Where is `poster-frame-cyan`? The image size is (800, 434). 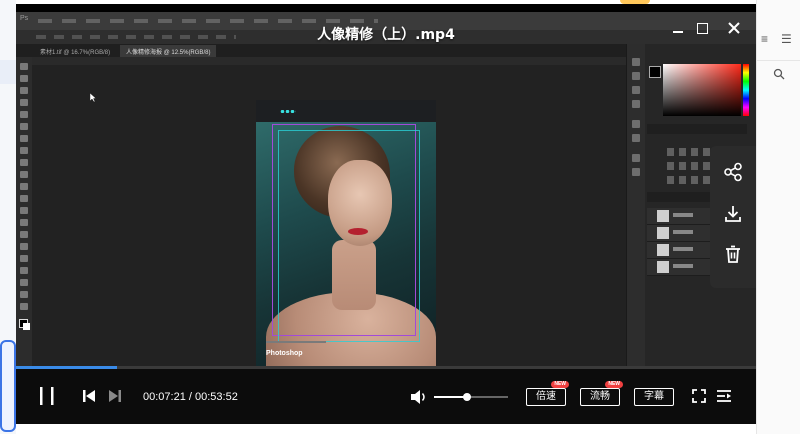 poster-frame-cyan is located at coordinates (349, 236).